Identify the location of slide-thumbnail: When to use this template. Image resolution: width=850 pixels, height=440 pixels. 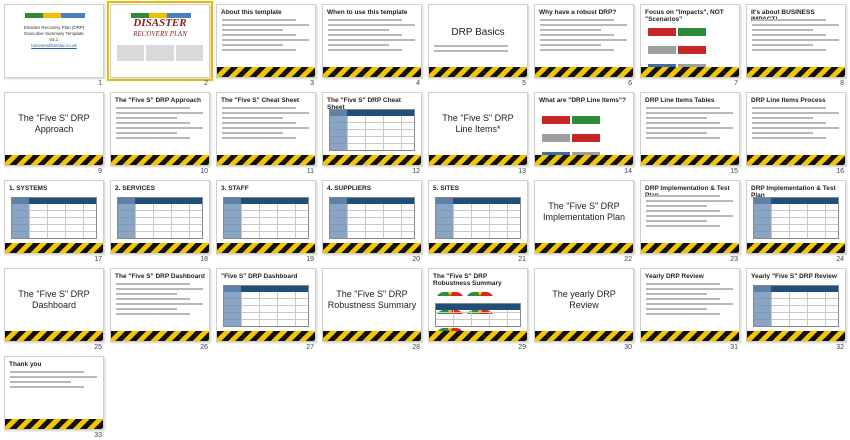
(372, 41).